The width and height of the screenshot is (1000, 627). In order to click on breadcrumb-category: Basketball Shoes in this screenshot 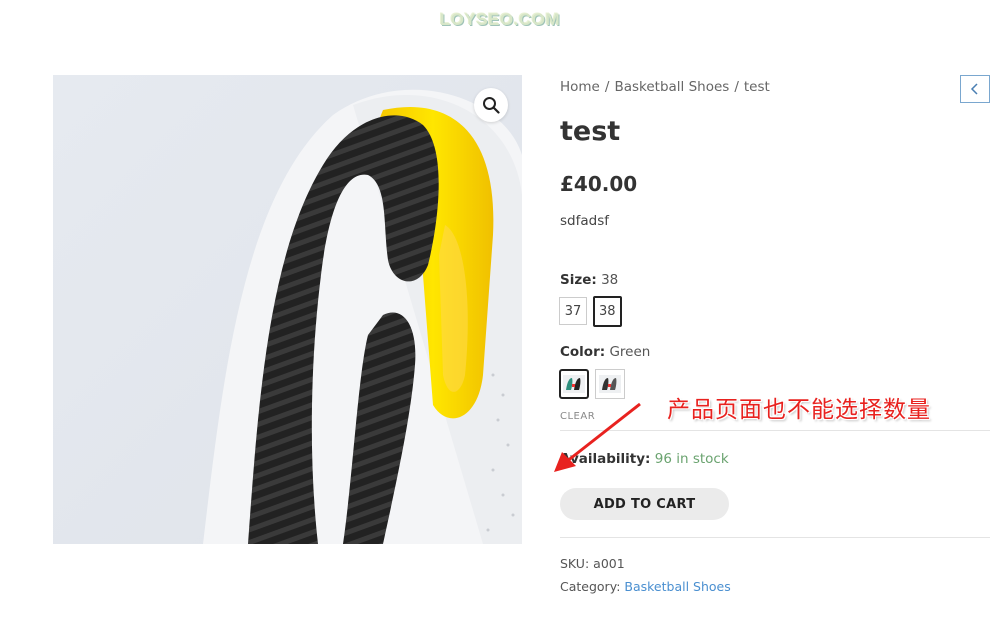, I will do `click(671, 87)`.